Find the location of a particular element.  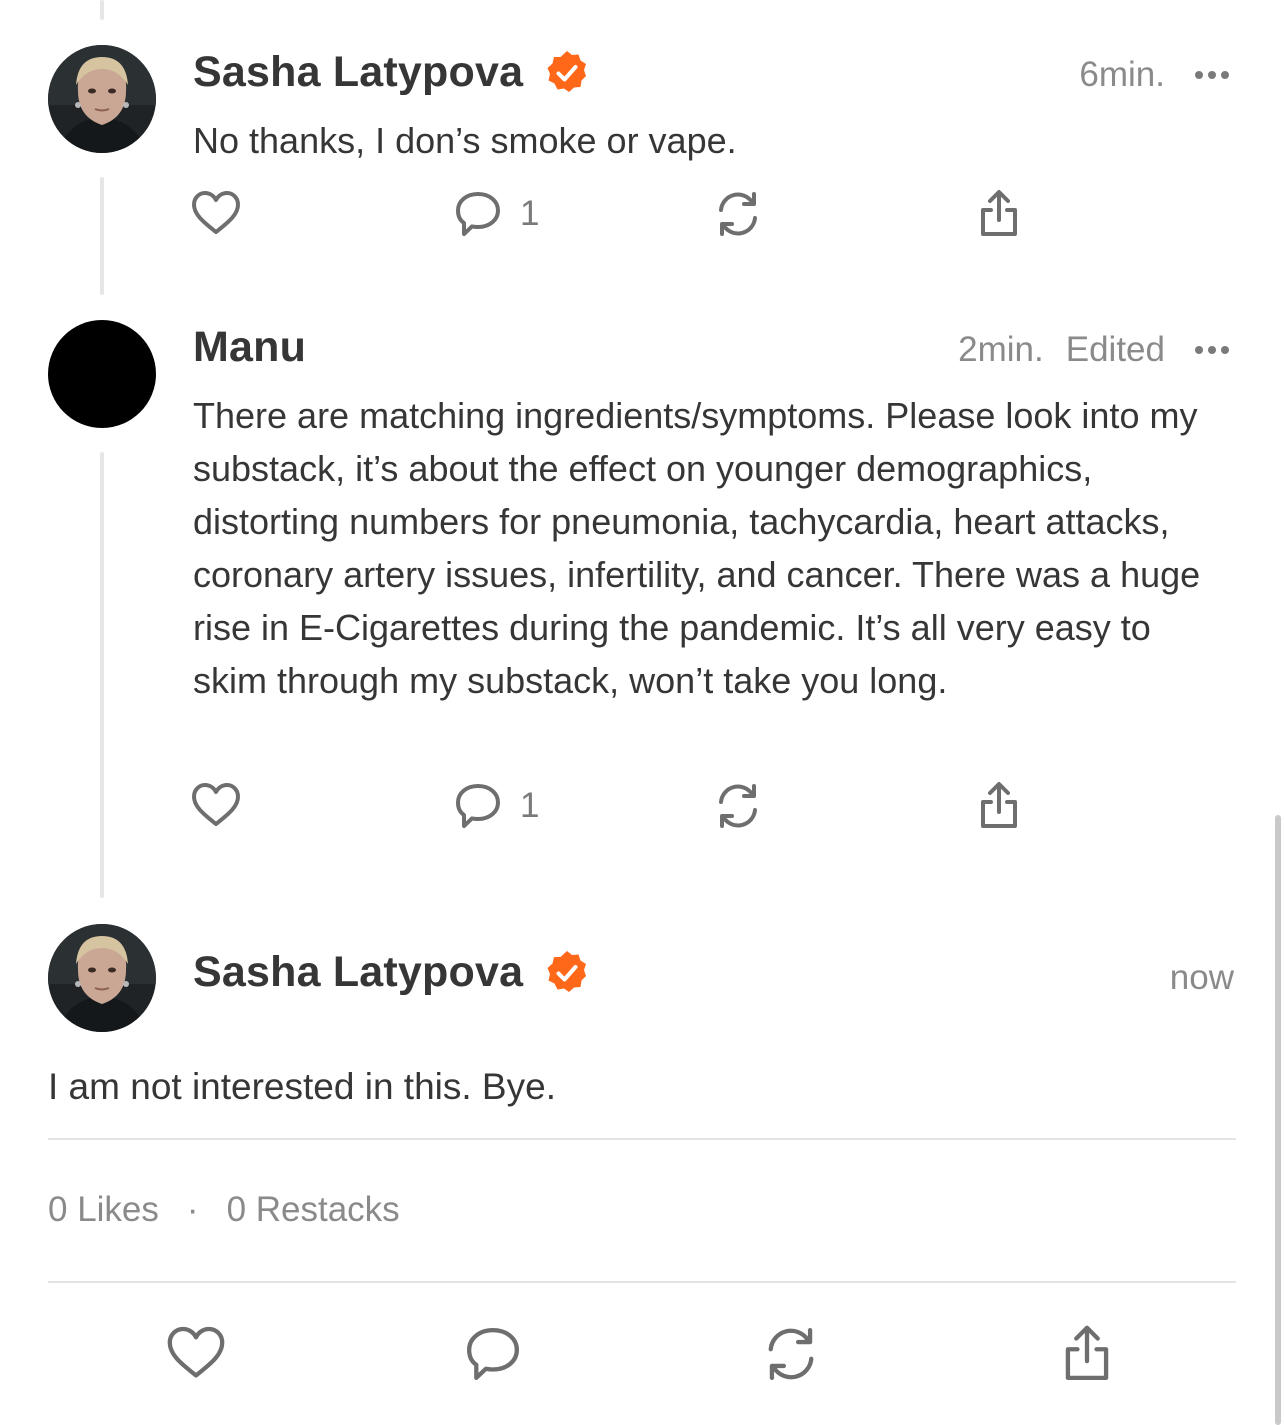

author-name-label: Manu is located at coordinates (250, 347).